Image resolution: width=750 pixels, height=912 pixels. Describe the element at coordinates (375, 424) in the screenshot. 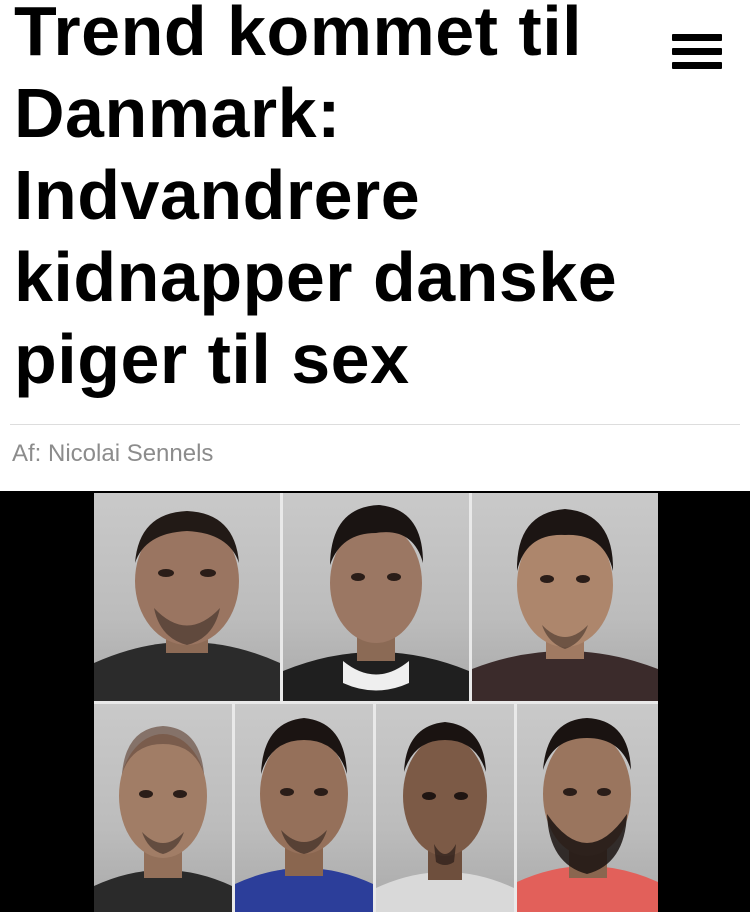

I see `divider` at that location.